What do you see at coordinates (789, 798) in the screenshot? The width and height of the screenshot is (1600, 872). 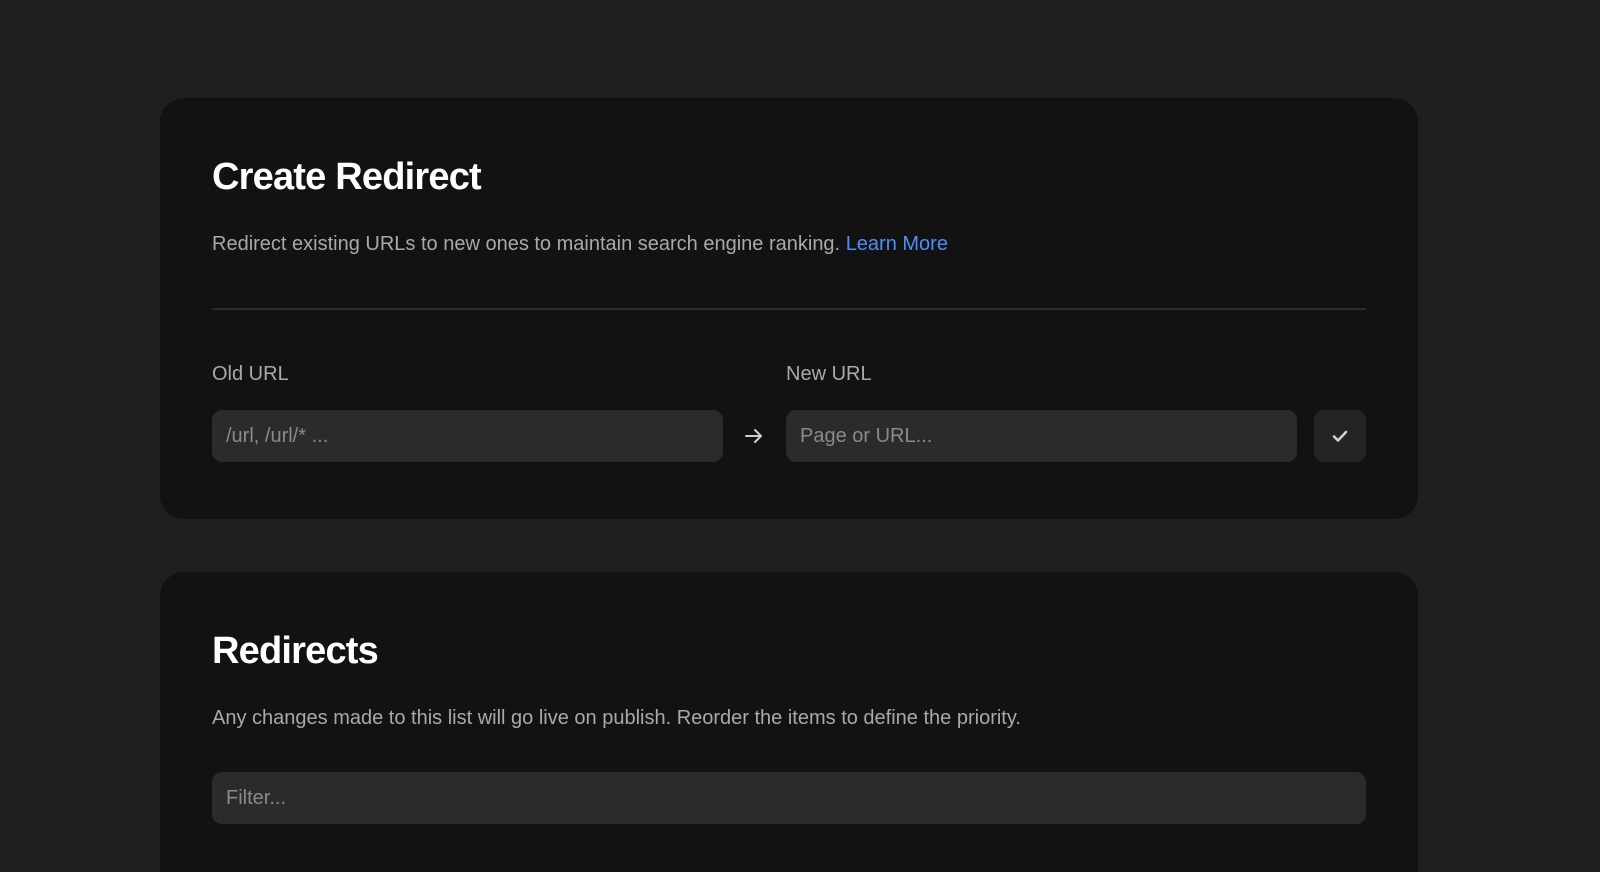 I see `filter-input` at bounding box center [789, 798].